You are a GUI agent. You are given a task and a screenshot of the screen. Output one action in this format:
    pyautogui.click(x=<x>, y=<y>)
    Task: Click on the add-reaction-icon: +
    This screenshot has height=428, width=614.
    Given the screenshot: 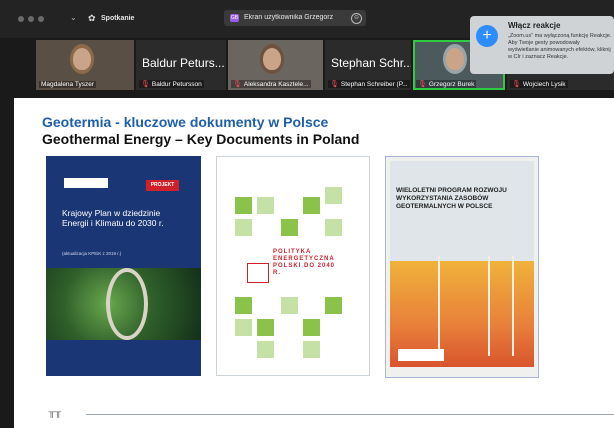 What is the action you would take?
    pyautogui.click(x=487, y=36)
    